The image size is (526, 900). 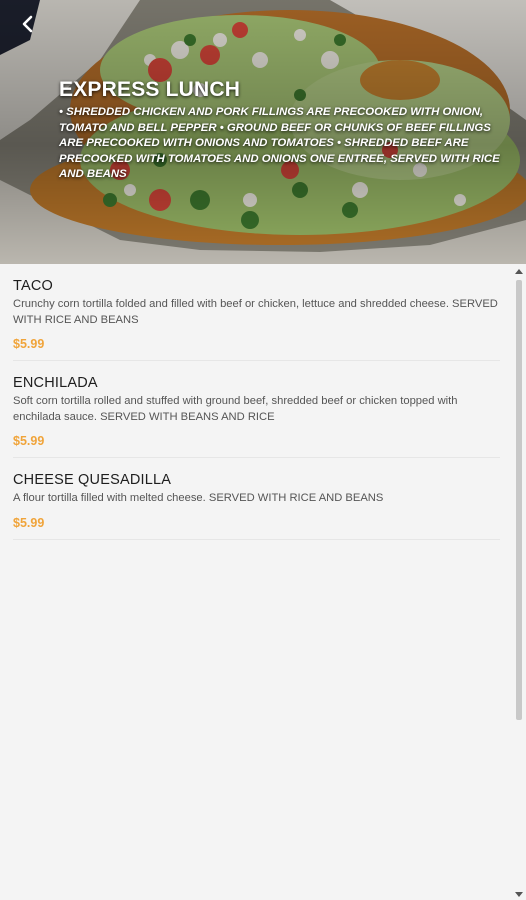 I want to click on back-button, so click(x=28, y=24).